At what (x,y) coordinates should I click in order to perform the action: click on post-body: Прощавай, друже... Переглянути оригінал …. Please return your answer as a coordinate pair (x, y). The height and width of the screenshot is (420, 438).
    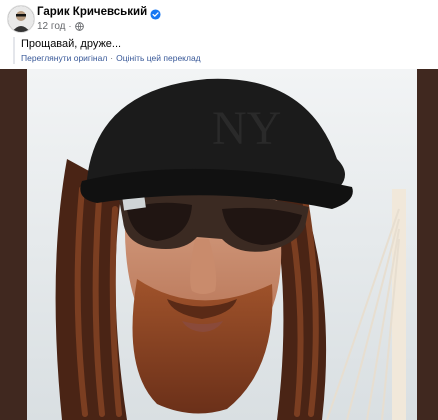
    Looking at the image, I should click on (225, 50).